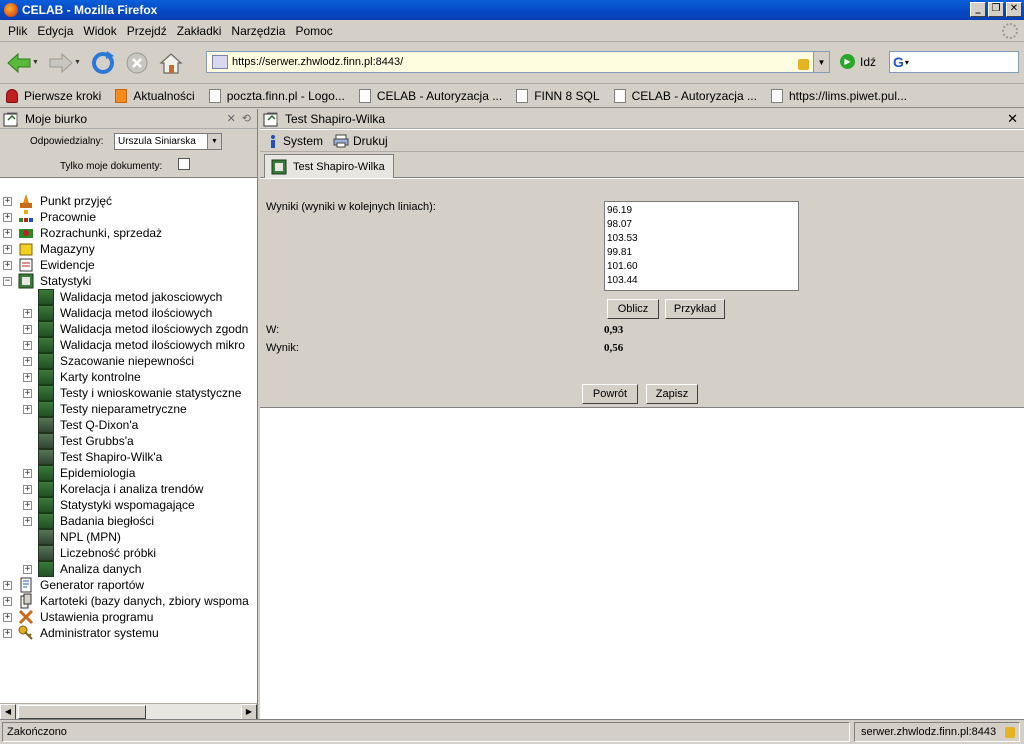 The width and height of the screenshot is (1024, 744). What do you see at coordinates (112, 409) in the screenshot?
I see `tree-node: Testy nieparametryczne` at bounding box center [112, 409].